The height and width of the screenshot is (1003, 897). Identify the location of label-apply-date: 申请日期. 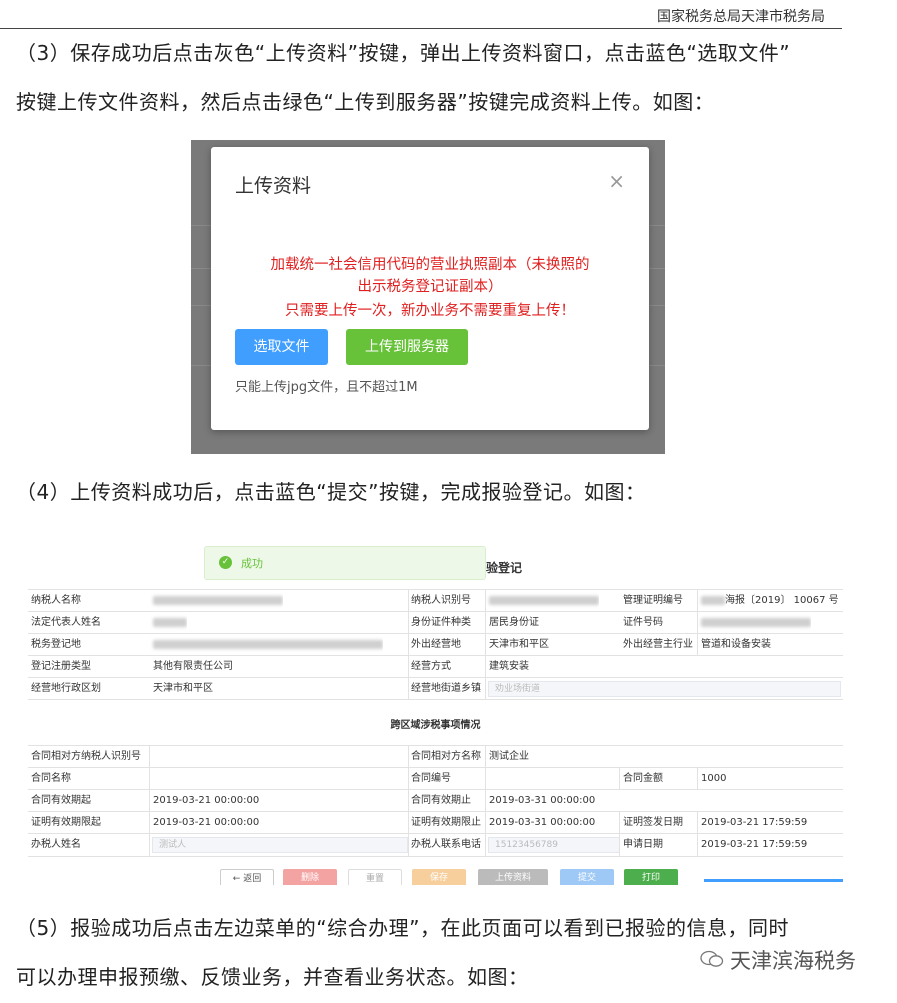
(643, 844).